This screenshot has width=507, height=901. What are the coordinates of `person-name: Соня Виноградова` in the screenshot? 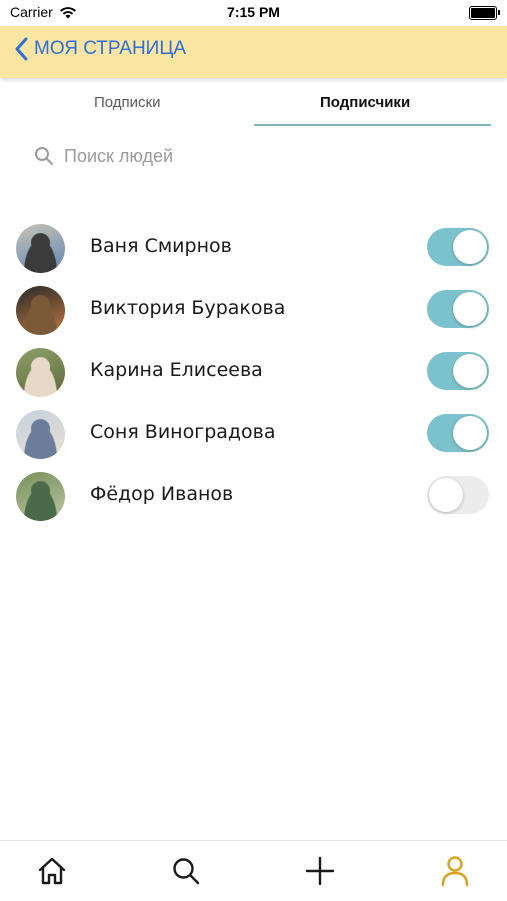 It's located at (183, 432).